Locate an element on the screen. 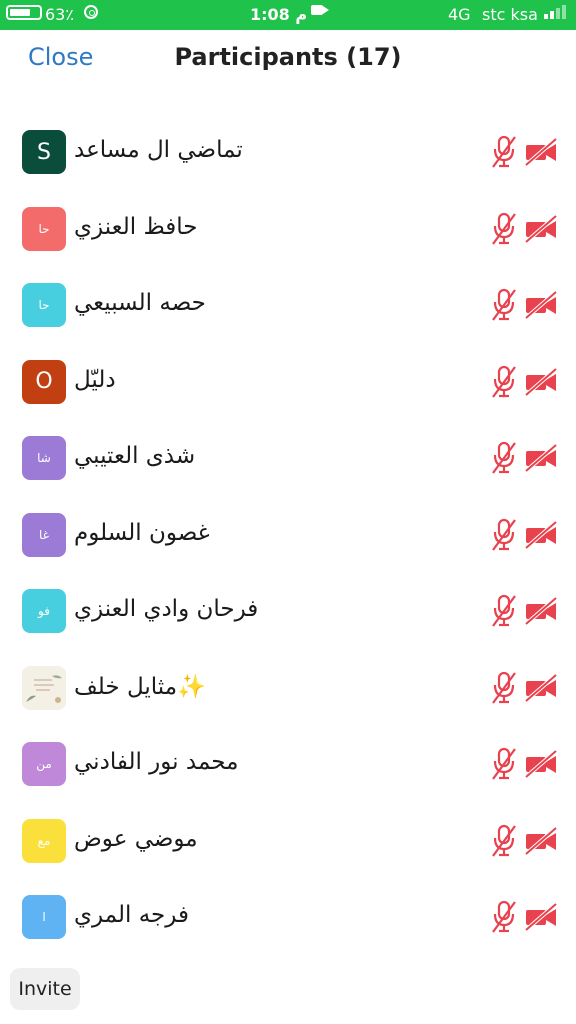 This screenshot has height=1024, width=576. participant-row: S تماضي ال مساعد is located at coordinates (288, 153).